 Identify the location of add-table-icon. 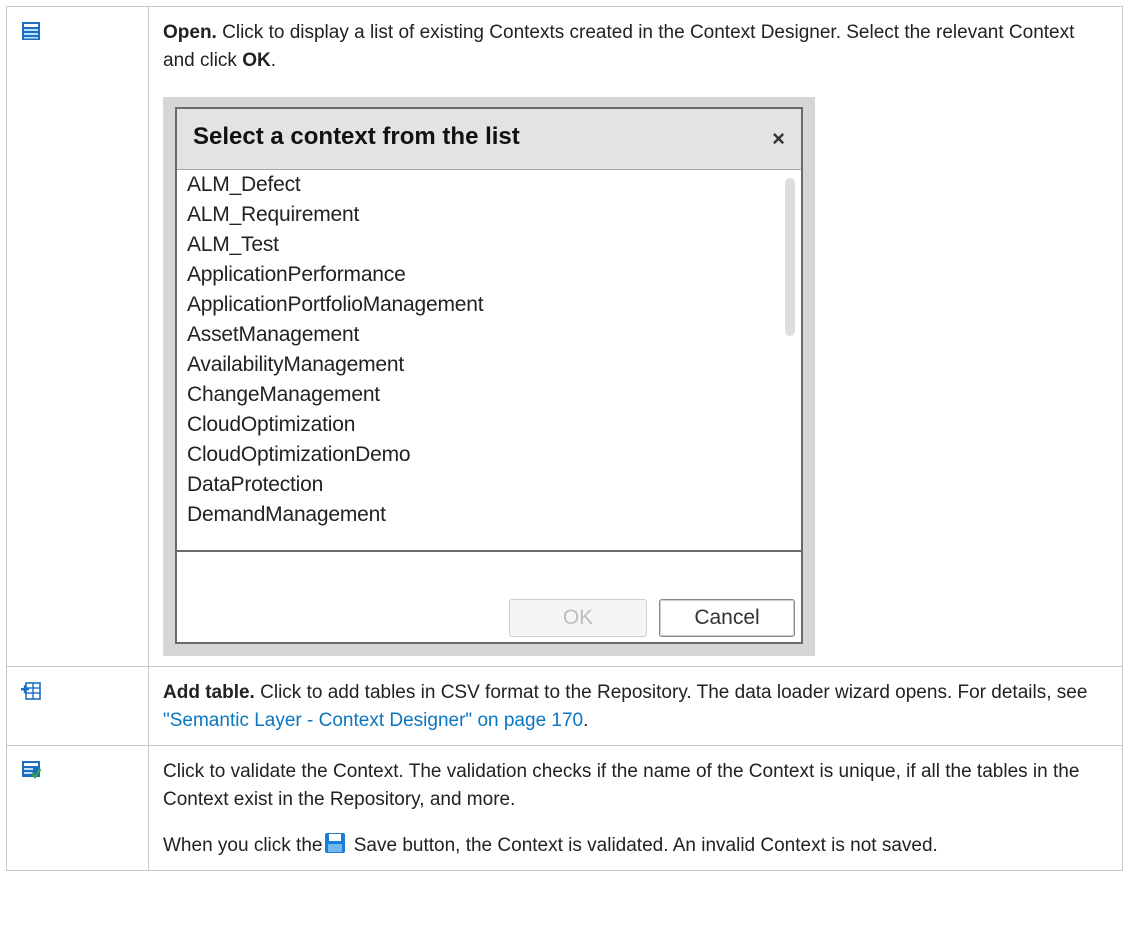
(31, 691).